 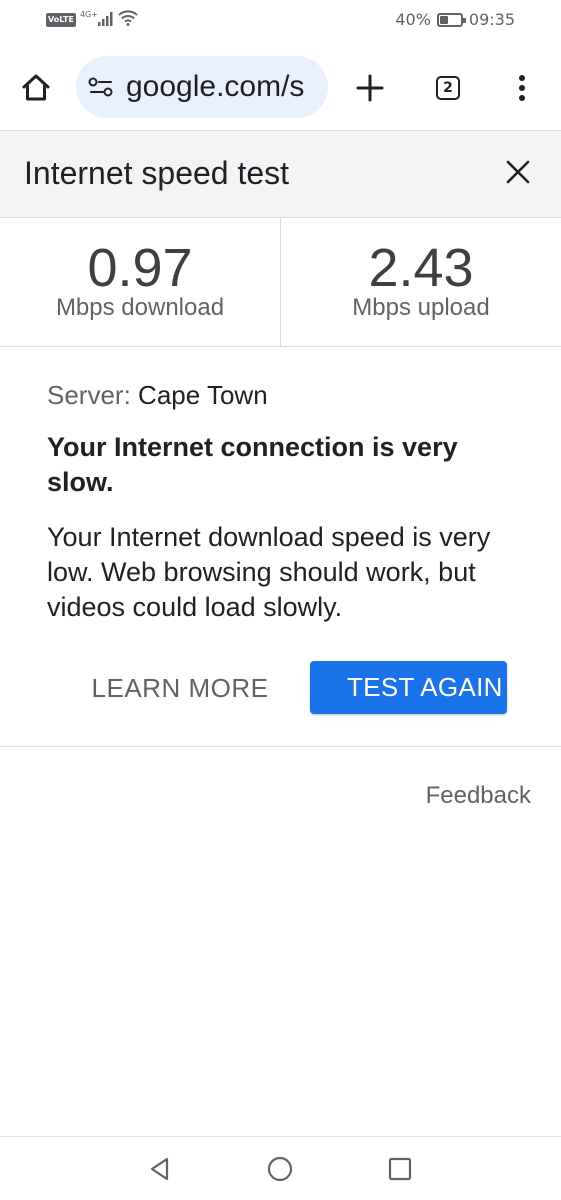 I want to click on speed-test-header: Internet speed test, so click(x=280, y=174).